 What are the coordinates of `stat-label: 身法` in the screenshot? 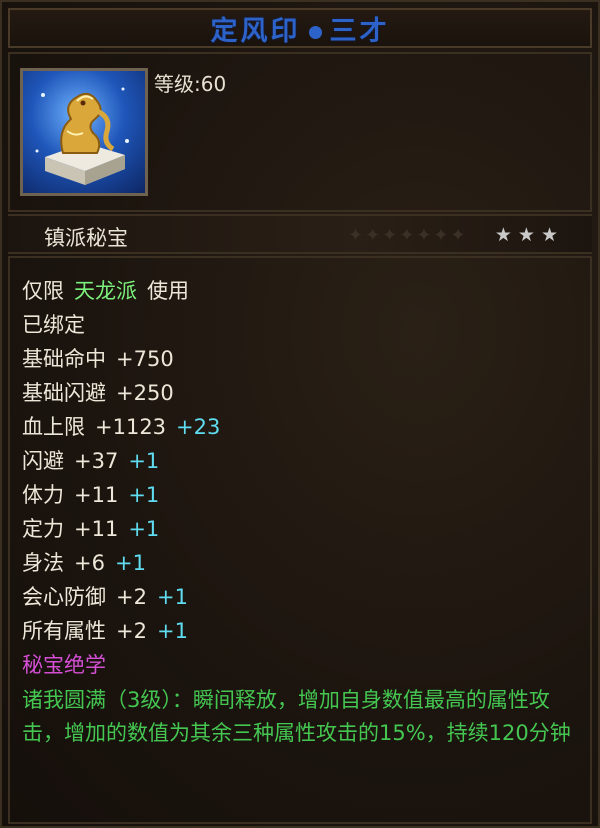 It's located at (43, 563).